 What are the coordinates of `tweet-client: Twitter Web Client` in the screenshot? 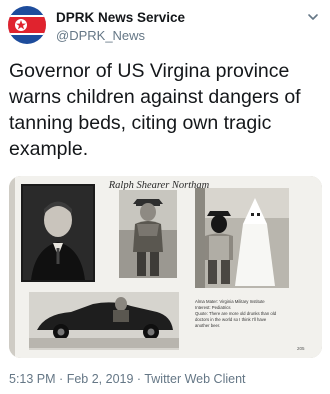 It's located at (194, 379).